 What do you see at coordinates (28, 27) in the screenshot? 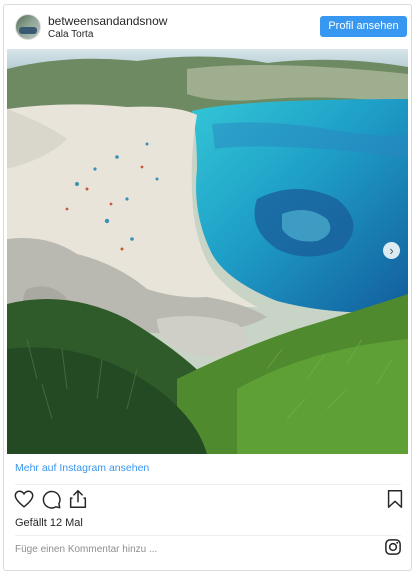
I see `avatar` at bounding box center [28, 27].